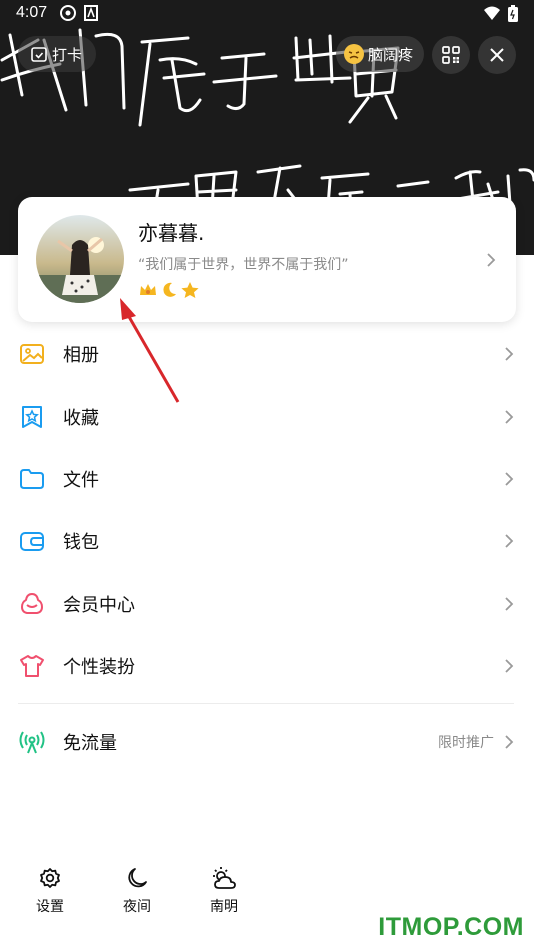 This screenshot has height=950, width=534. I want to click on menu-label-files: 文件, so click(81, 480).